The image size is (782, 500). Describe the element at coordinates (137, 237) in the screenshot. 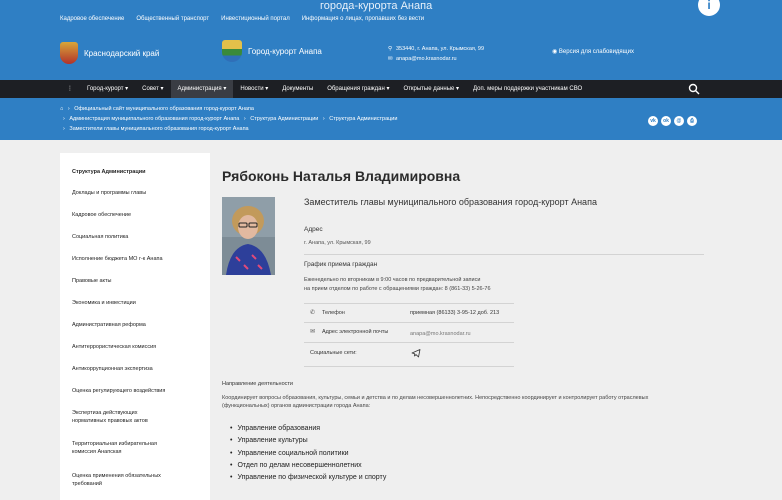

I see `sidebar-item-social-policy: Социальная политика` at that location.